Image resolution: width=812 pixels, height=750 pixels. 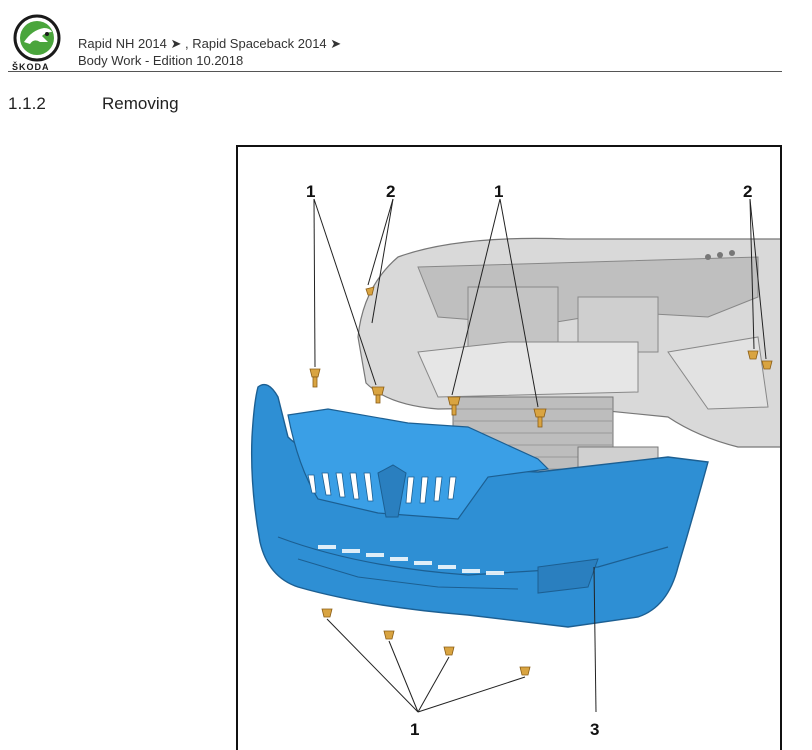 What do you see at coordinates (390, 191) in the screenshot?
I see `callout-2-top-left: 2` at bounding box center [390, 191].